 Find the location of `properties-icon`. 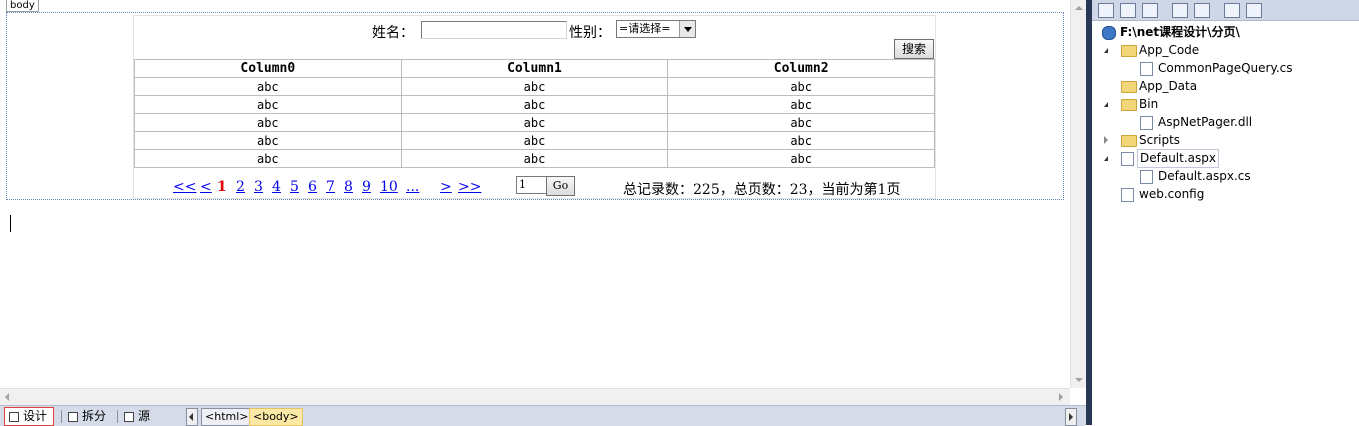

properties-icon is located at coordinates (1106, 10).